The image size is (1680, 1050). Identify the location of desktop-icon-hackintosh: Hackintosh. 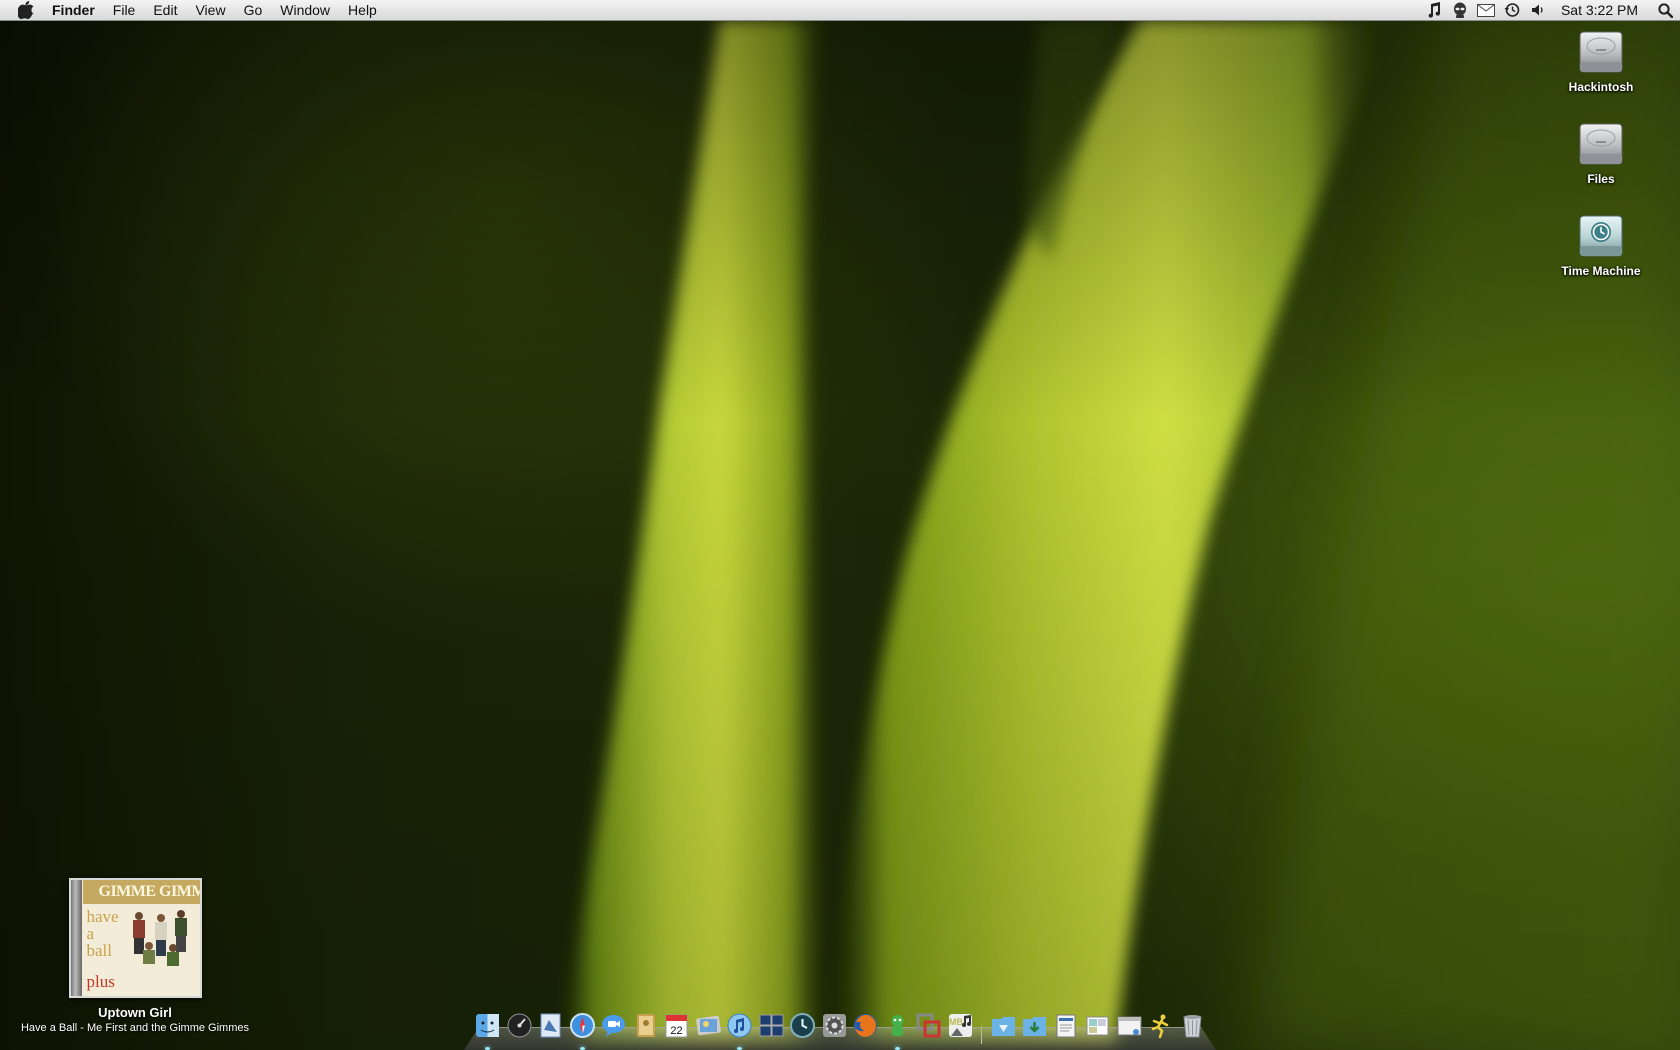
(1601, 61).